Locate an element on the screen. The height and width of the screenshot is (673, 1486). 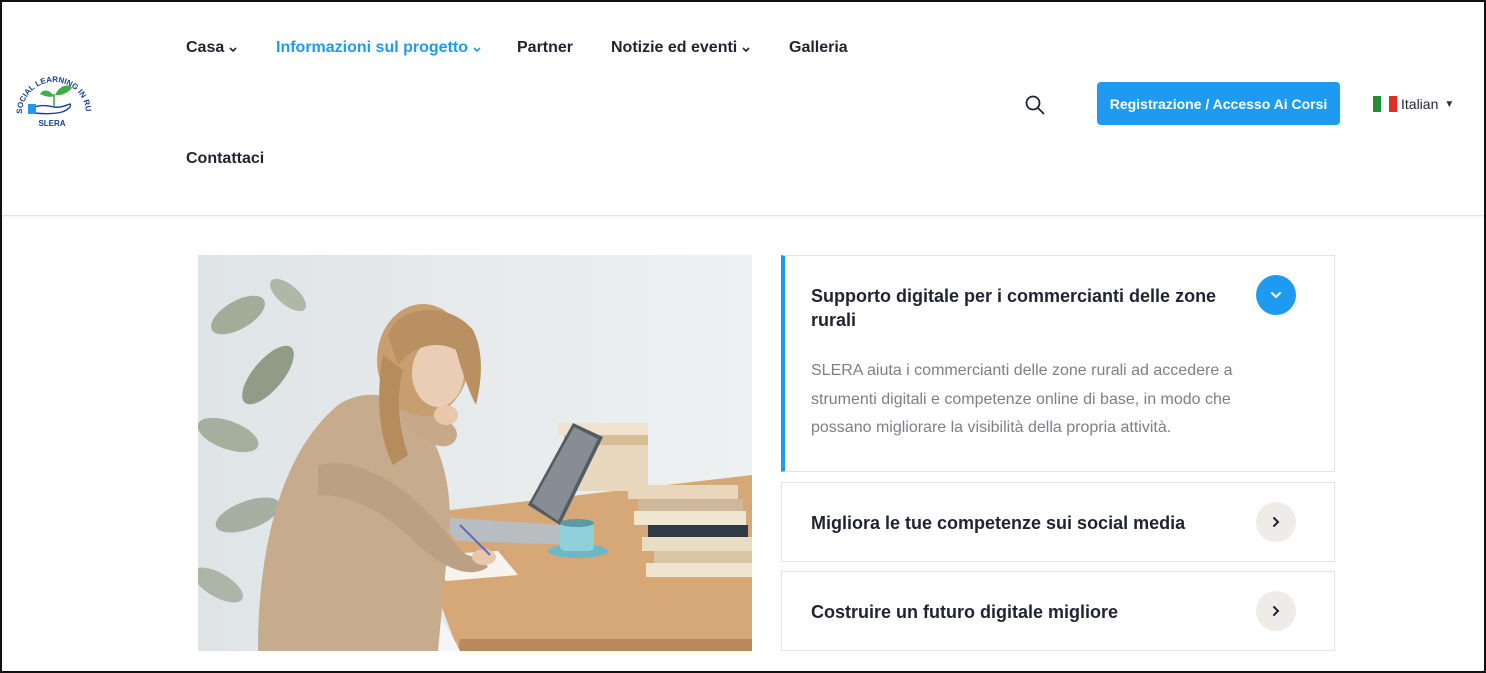
italy-flag-icon is located at coordinates (1385, 104).